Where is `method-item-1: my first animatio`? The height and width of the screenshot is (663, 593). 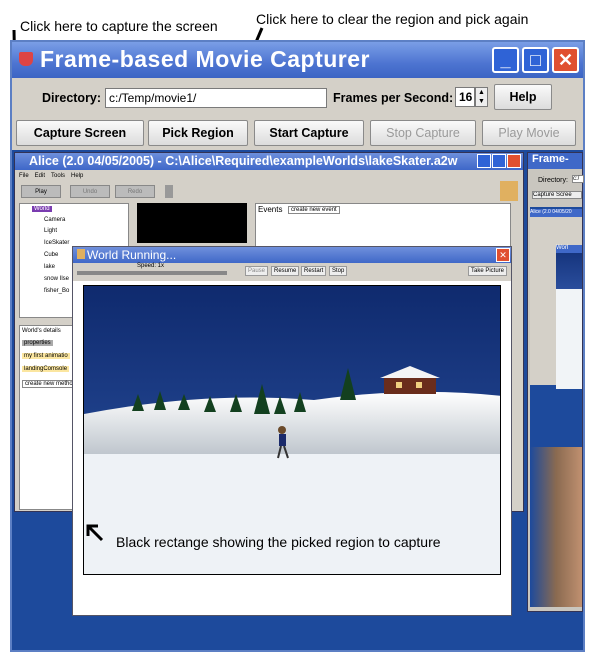
method-item-1: my first animatio is located at coordinates (46, 356).